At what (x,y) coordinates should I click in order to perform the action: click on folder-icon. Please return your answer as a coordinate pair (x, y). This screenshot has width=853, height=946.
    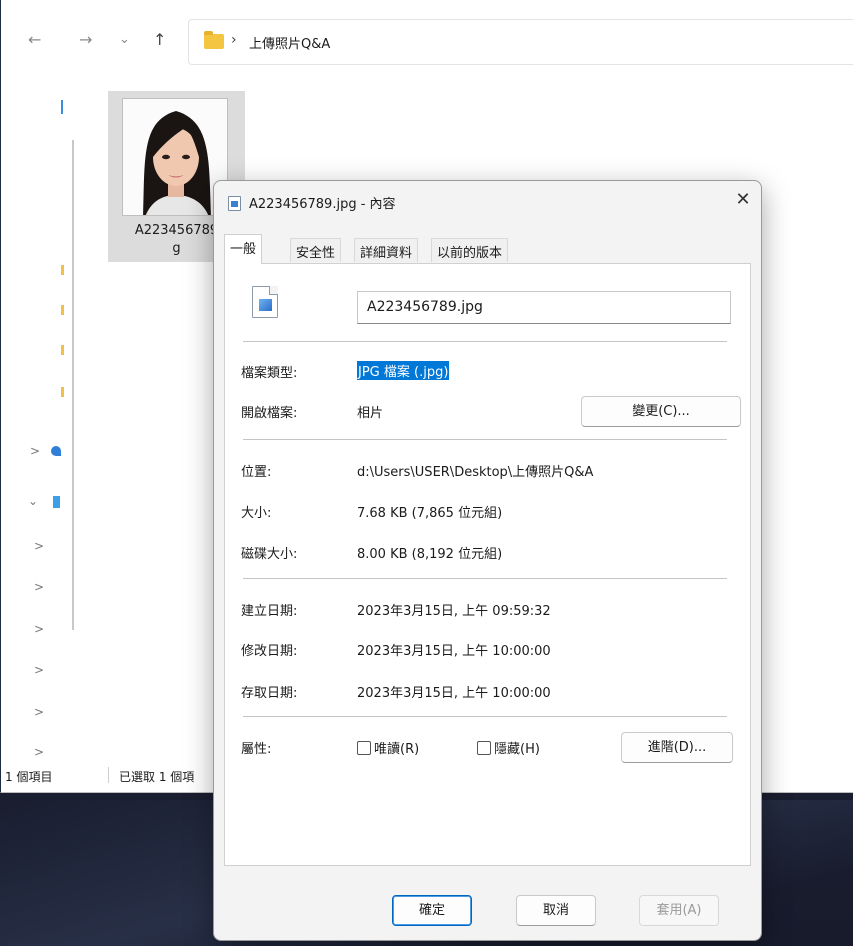
    Looking at the image, I should click on (214, 40).